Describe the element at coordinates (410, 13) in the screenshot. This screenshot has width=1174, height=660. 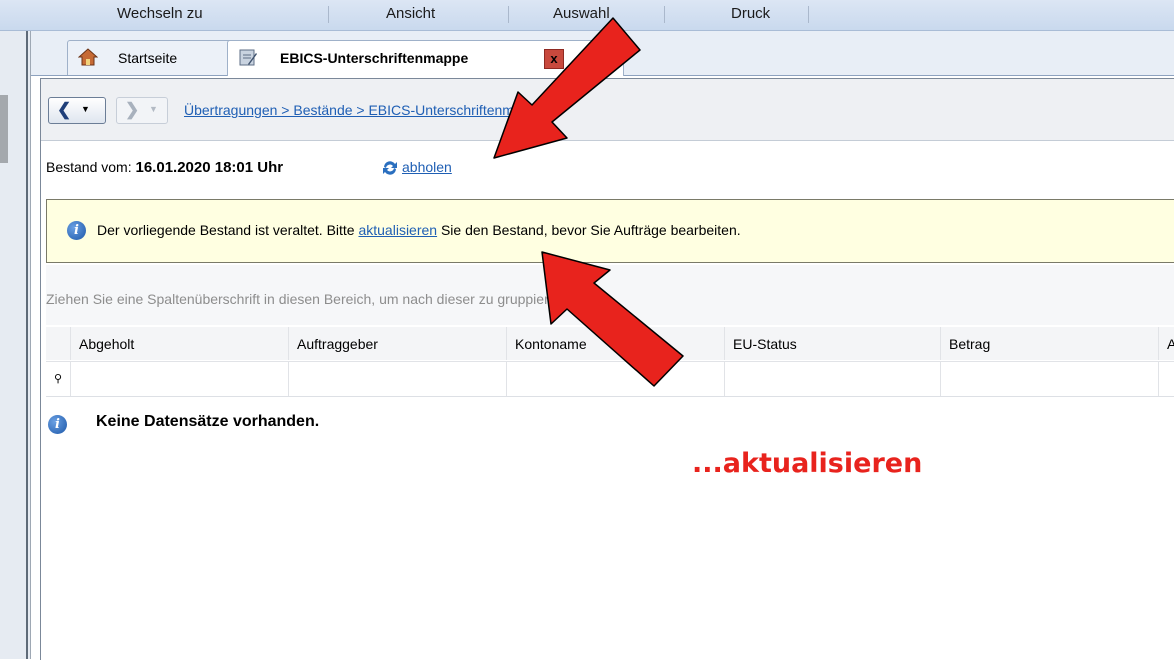
I see `menu-ansicht: Ansicht` at that location.